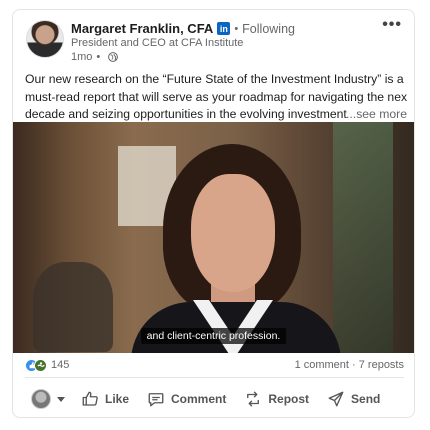 Image resolution: width=430 pixels, height=430 pixels. I want to click on author-headline: President and CEO at CFA Institute, so click(157, 43).